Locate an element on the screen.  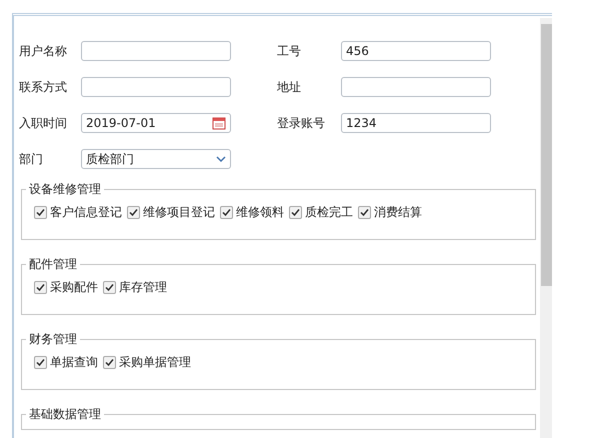
checkbox-label: 消费结算 is located at coordinates (398, 212).